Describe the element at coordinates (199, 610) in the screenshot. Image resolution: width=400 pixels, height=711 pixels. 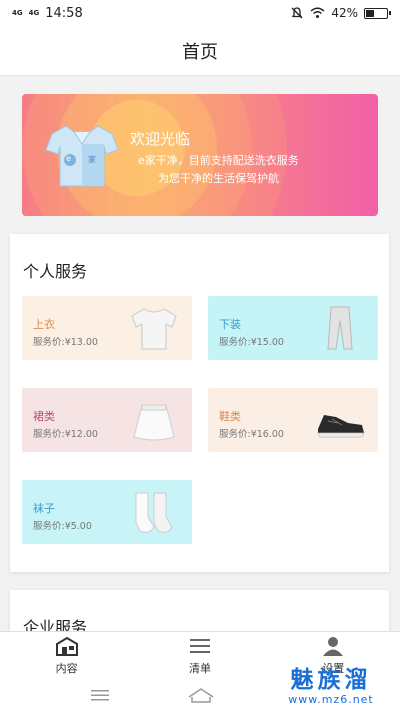
I see `enterprise-services-card: 企业服务` at that location.